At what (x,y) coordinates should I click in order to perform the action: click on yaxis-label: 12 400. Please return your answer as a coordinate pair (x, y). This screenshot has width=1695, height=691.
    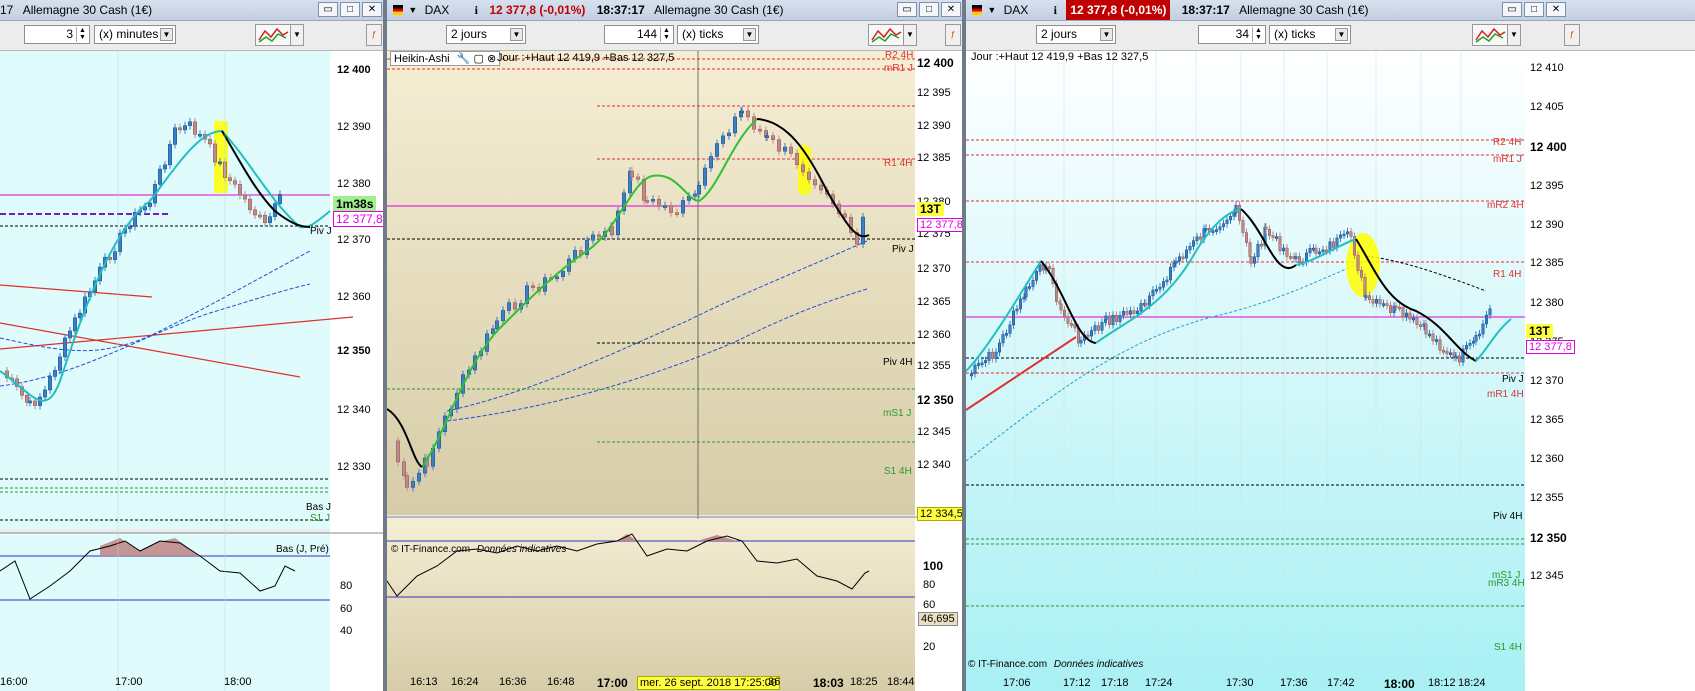
    Looking at the image, I should click on (354, 70).